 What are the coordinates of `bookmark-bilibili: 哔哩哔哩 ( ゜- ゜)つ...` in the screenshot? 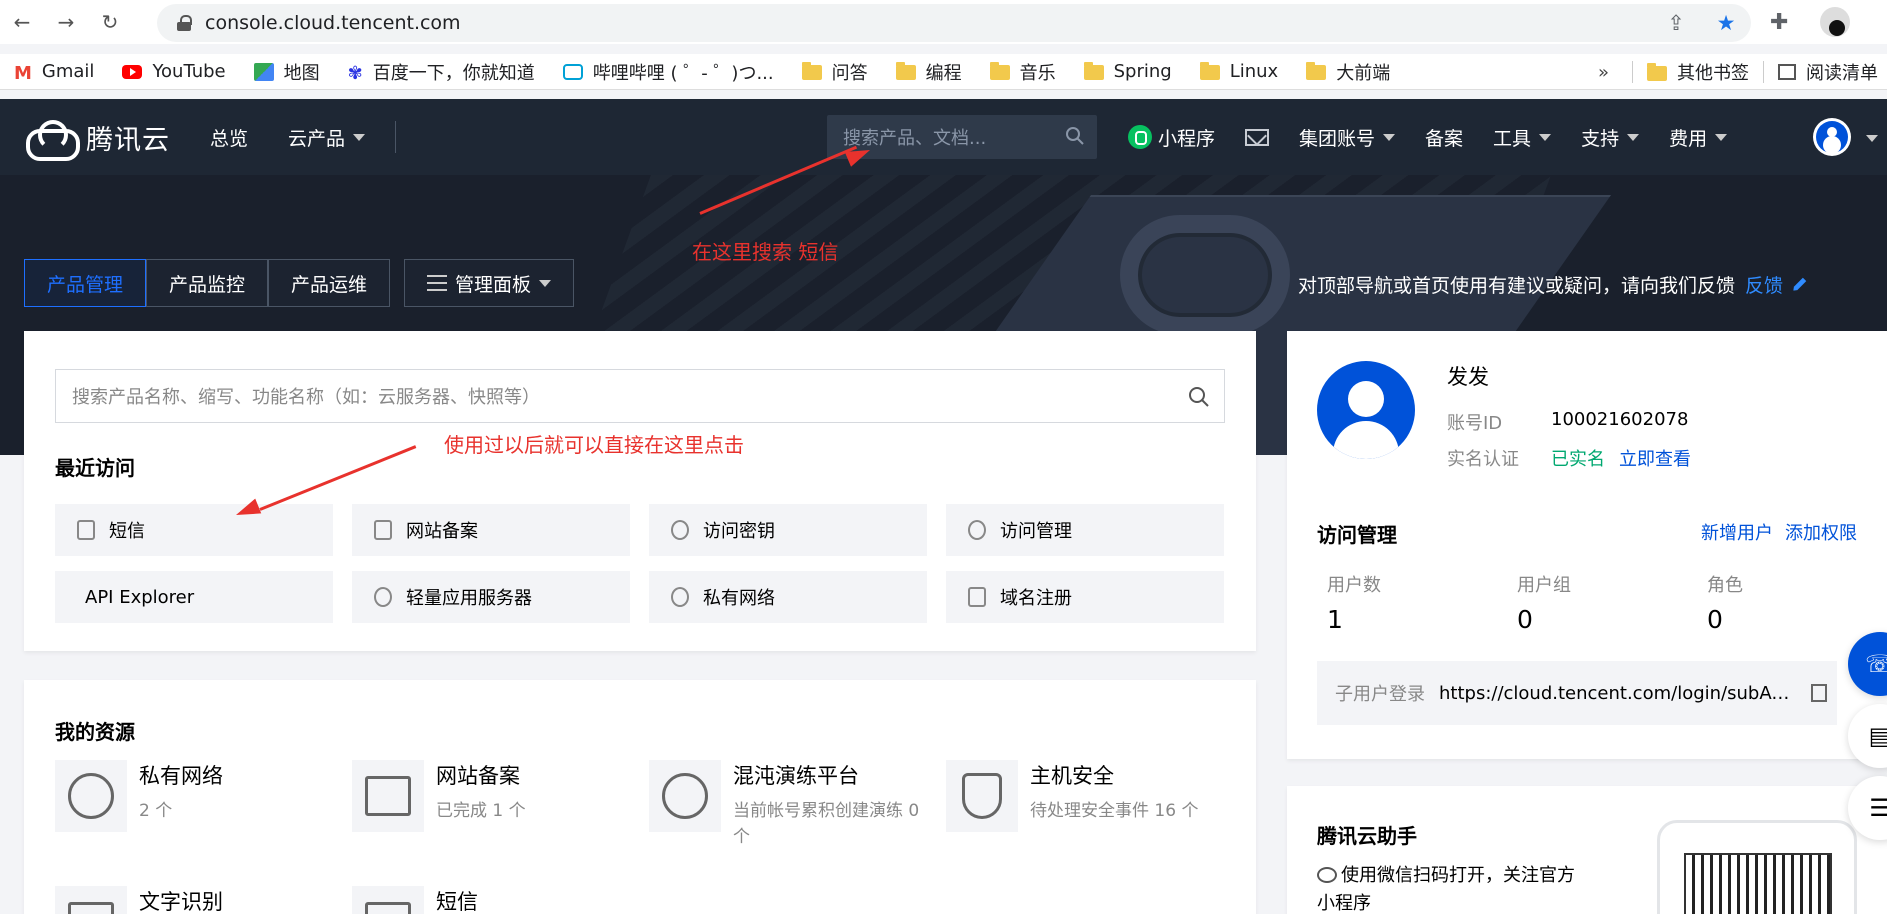 It's located at (668, 72).